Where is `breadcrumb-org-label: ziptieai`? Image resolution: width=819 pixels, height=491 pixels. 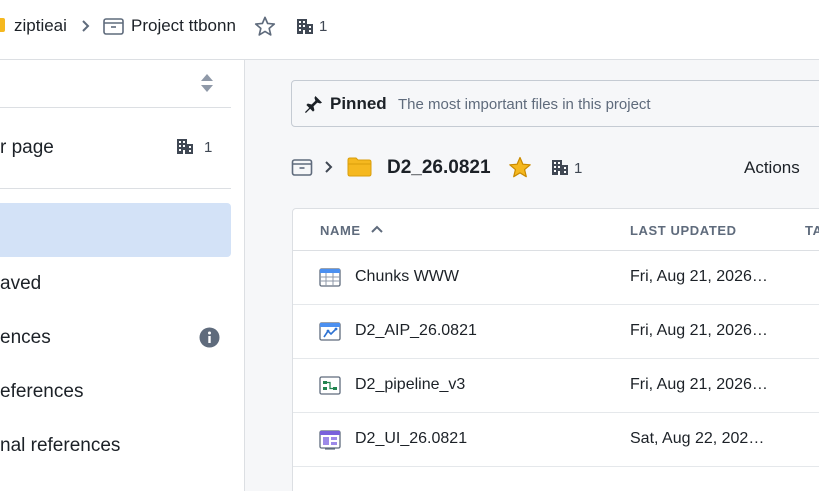
breadcrumb-org-label: ziptieai is located at coordinates (40, 25).